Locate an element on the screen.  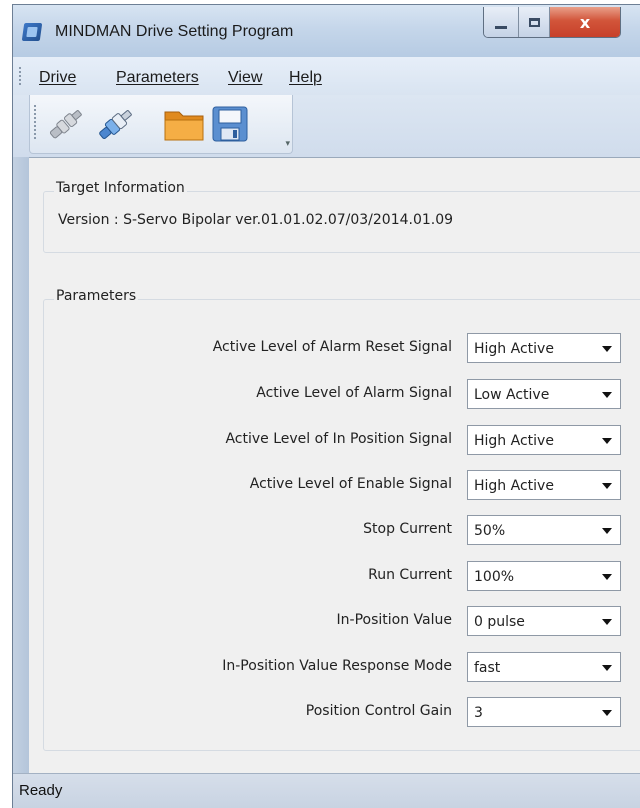
open-button is located at coordinates (184, 124).